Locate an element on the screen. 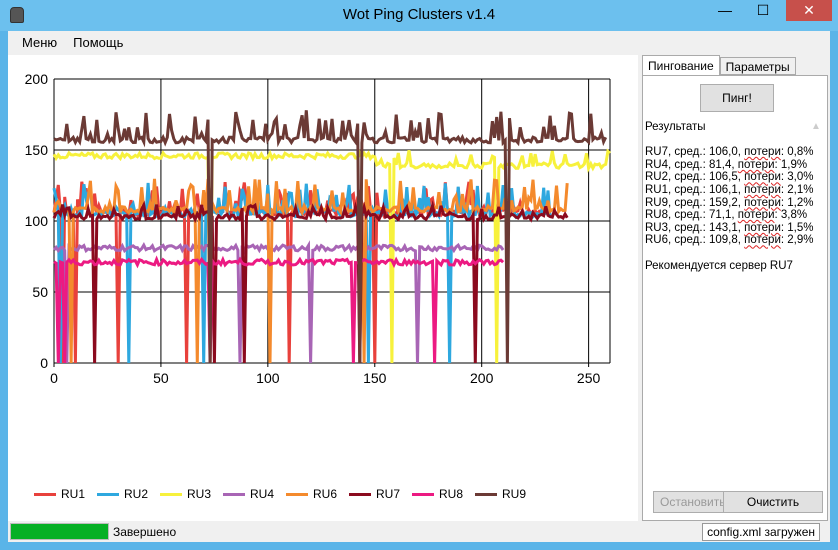  result-text: RU2, сред.: 106,5, is located at coordinates (695, 177).